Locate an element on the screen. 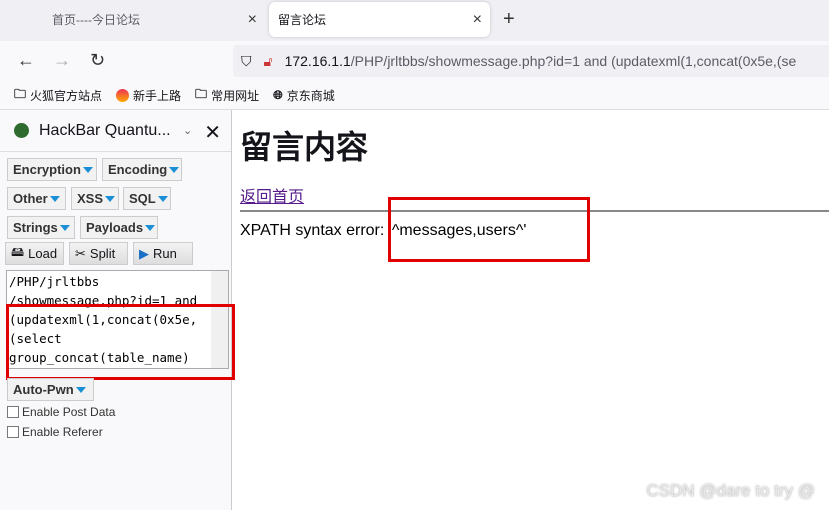 The height and width of the screenshot is (510, 829). insecure-lock-icon: 🔓︎ is located at coordinates (268, 61).